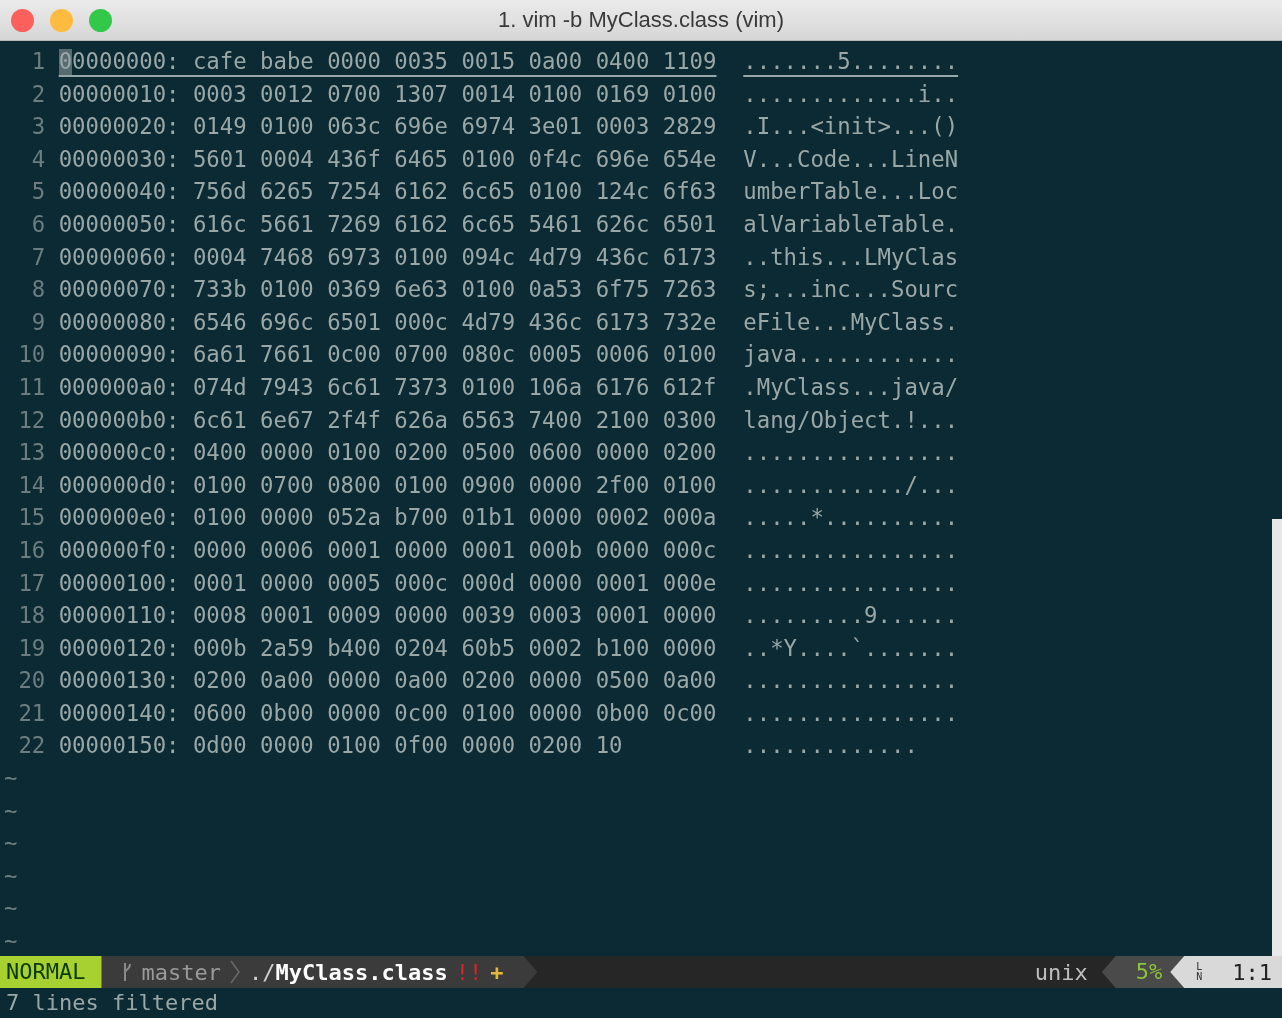 Image resolution: width=1282 pixels, height=1018 pixels. Describe the element at coordinates (387, 387) in the screenshot. I see `hex-text: 000000a0: 074d 7943 6c61 7373 0100 106a 6176 612f` at that location.